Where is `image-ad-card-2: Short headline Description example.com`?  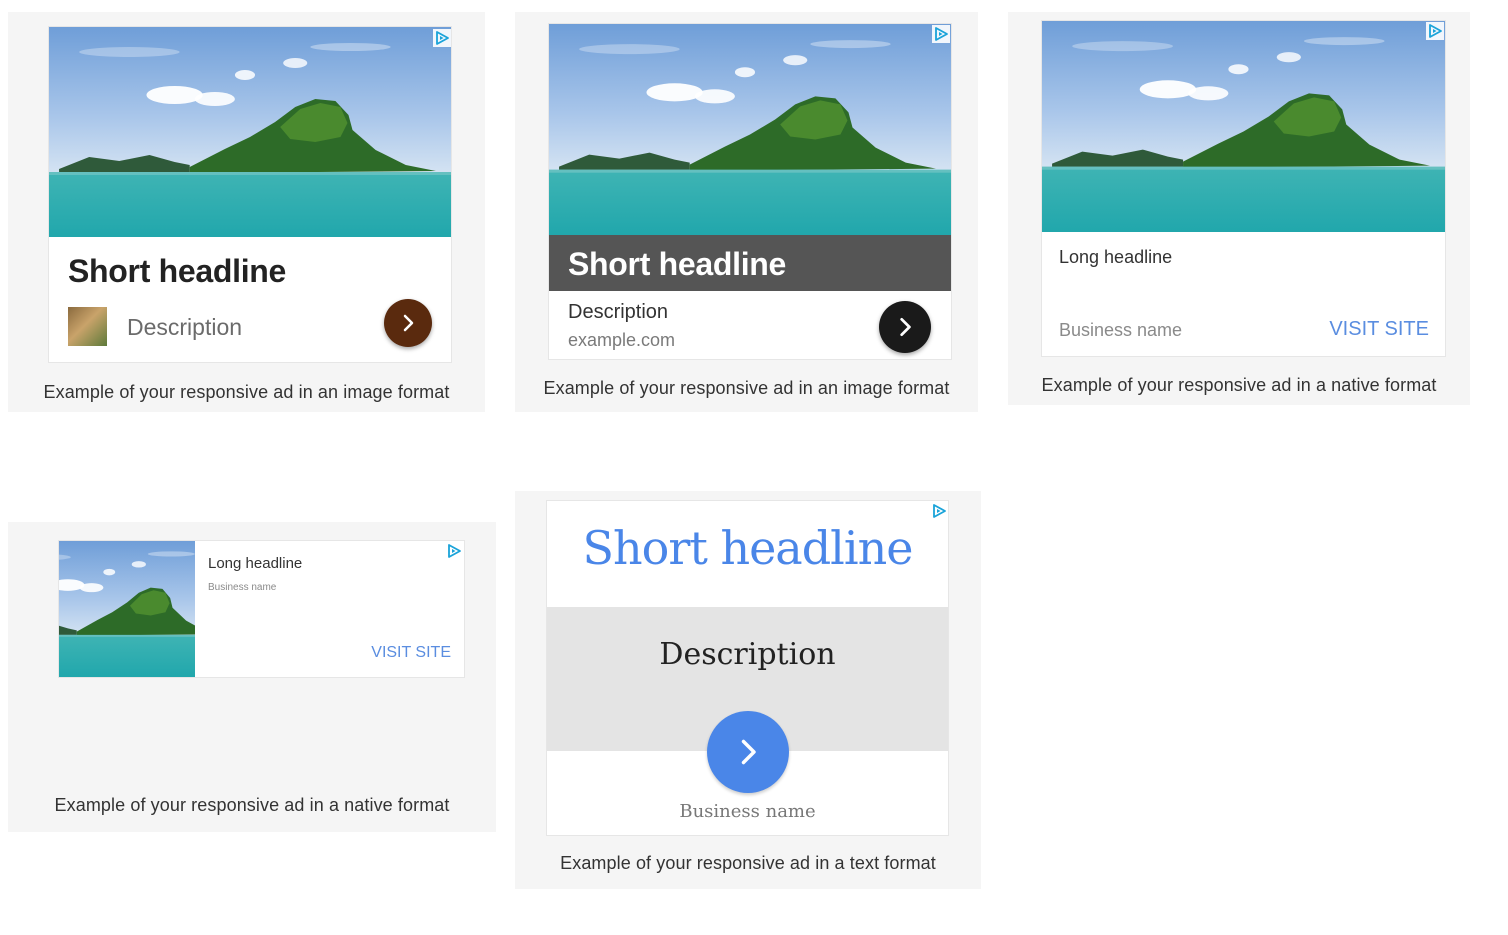 image-ad-card-2: Short headline Description example.com is located at coordinates (750, 191).